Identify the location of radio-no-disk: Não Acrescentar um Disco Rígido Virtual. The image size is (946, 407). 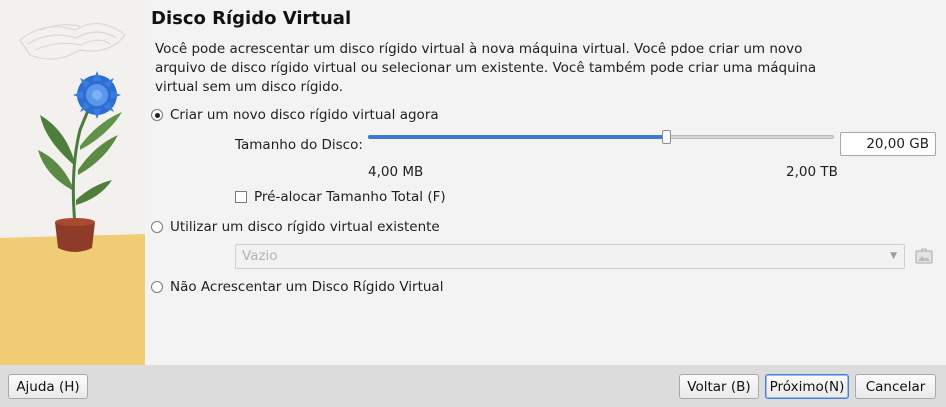
(297, 287).